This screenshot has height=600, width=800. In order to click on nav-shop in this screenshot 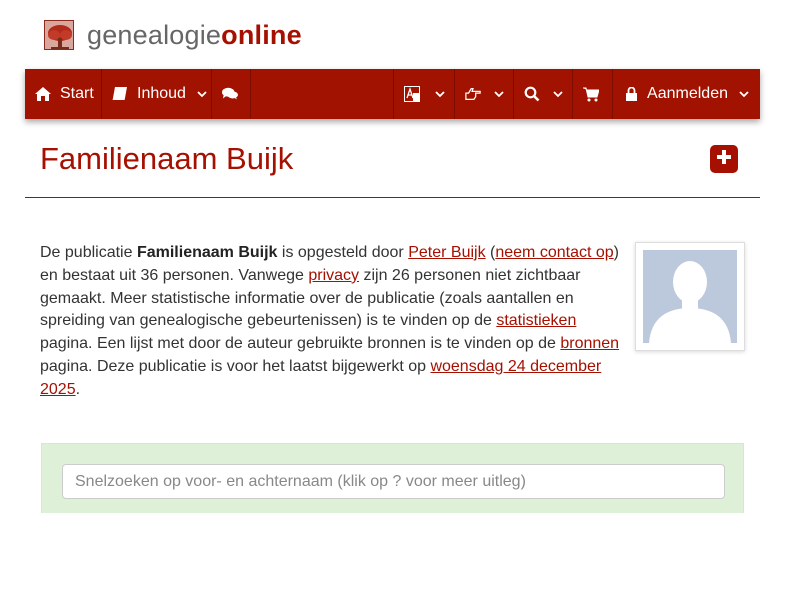, I will do `click(593, 94)`.